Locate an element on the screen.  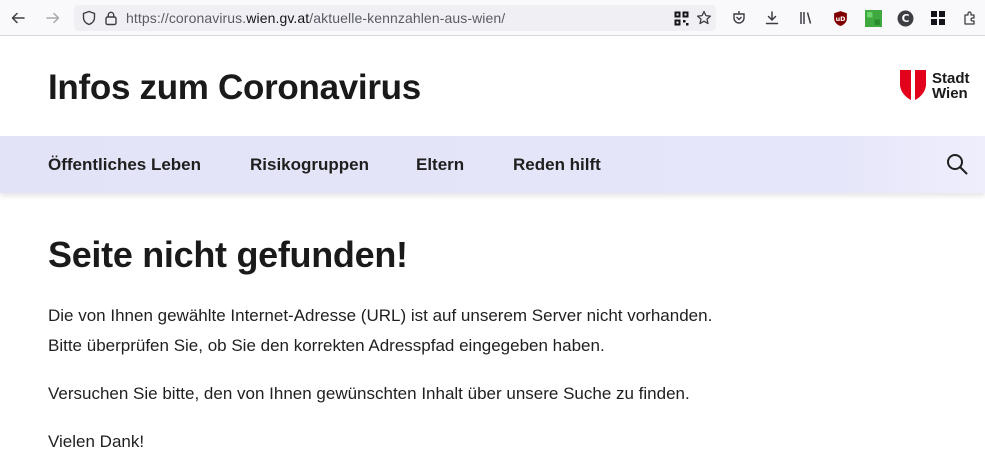
search-button is located at coordinates (957, 164).